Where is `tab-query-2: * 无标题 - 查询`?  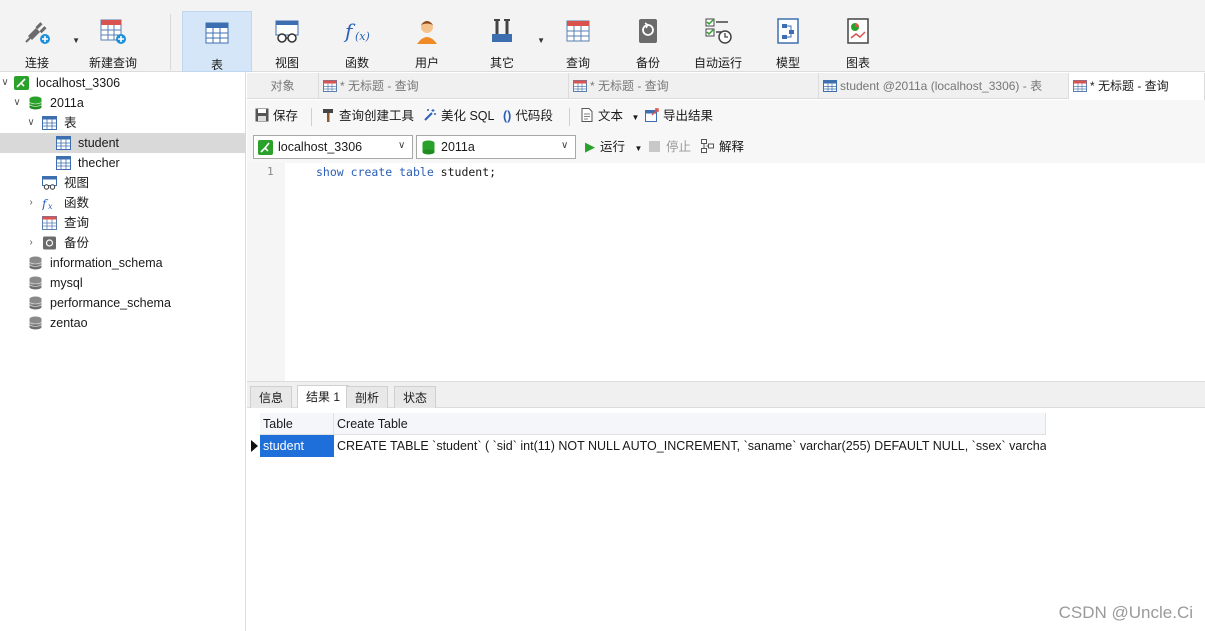 tab-query-2: * 无标题 - 查询 is located at coordinates (694, 86).